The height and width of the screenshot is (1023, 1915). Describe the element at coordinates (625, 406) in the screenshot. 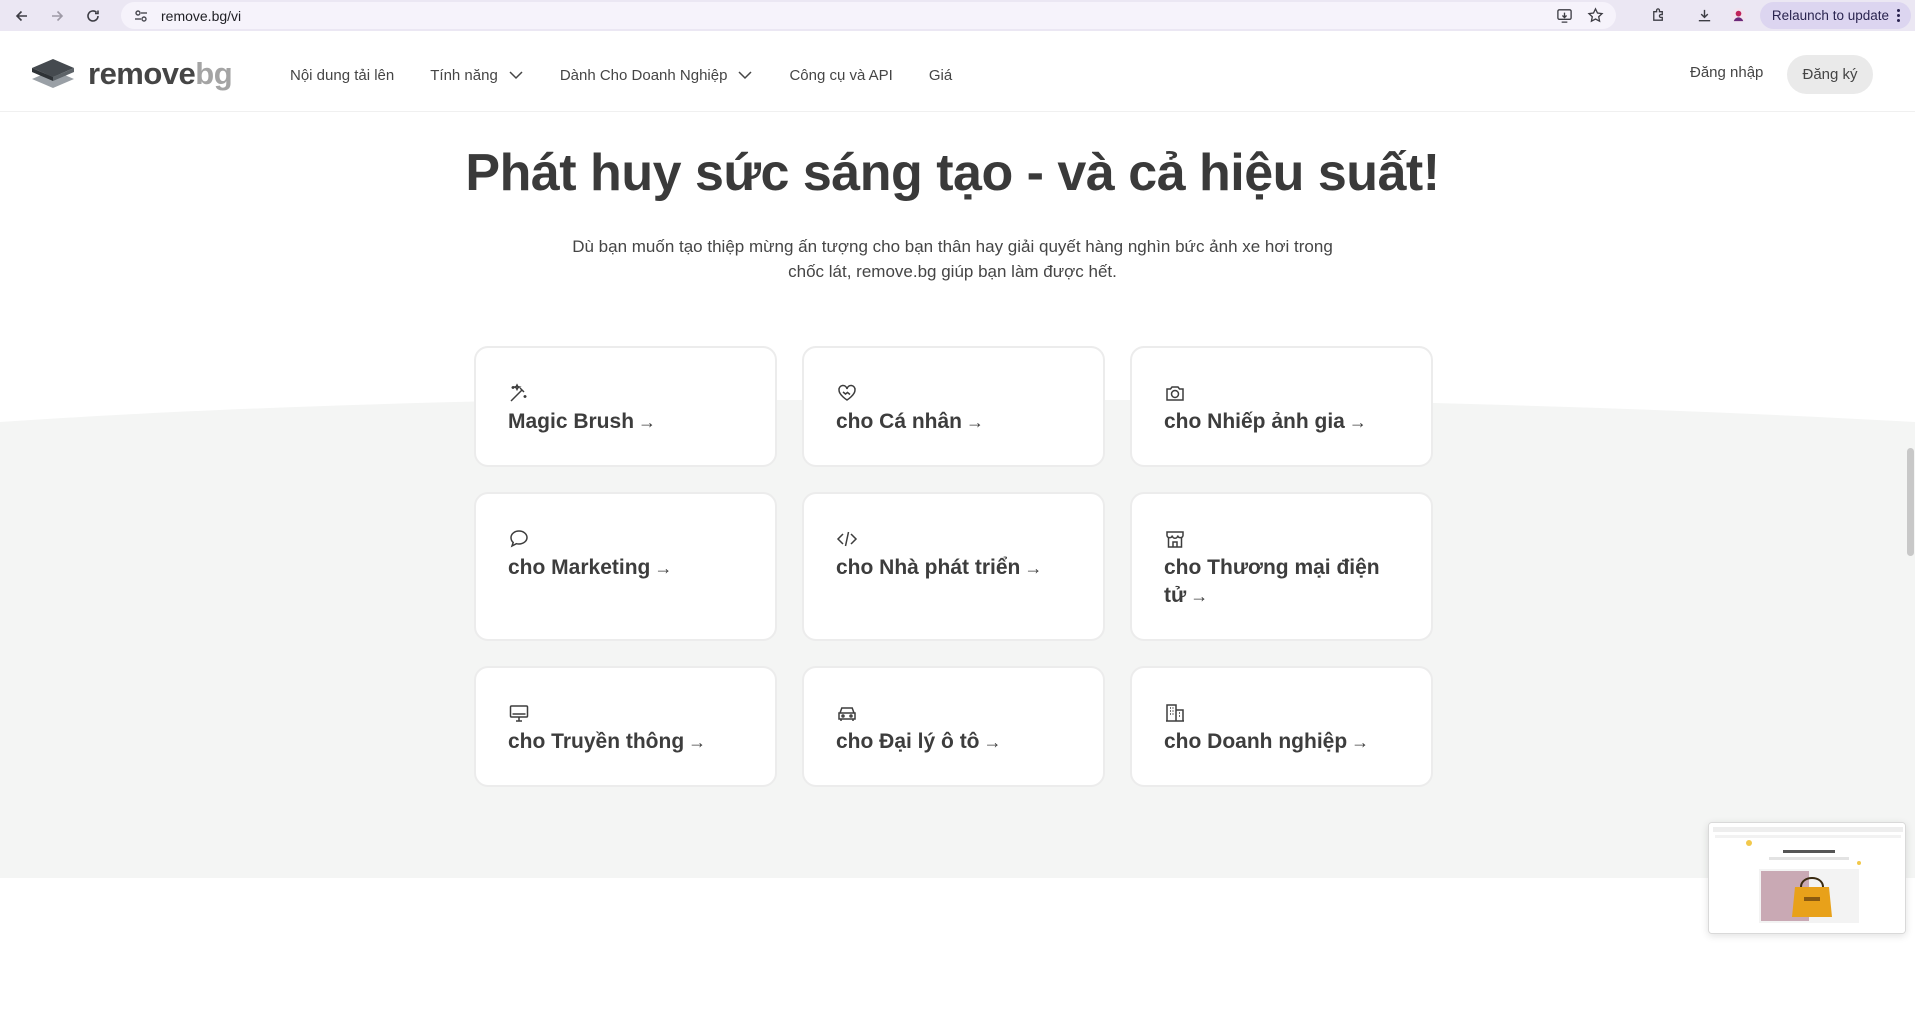

I see `card-magic-brush: Magic Brush →` at that location.